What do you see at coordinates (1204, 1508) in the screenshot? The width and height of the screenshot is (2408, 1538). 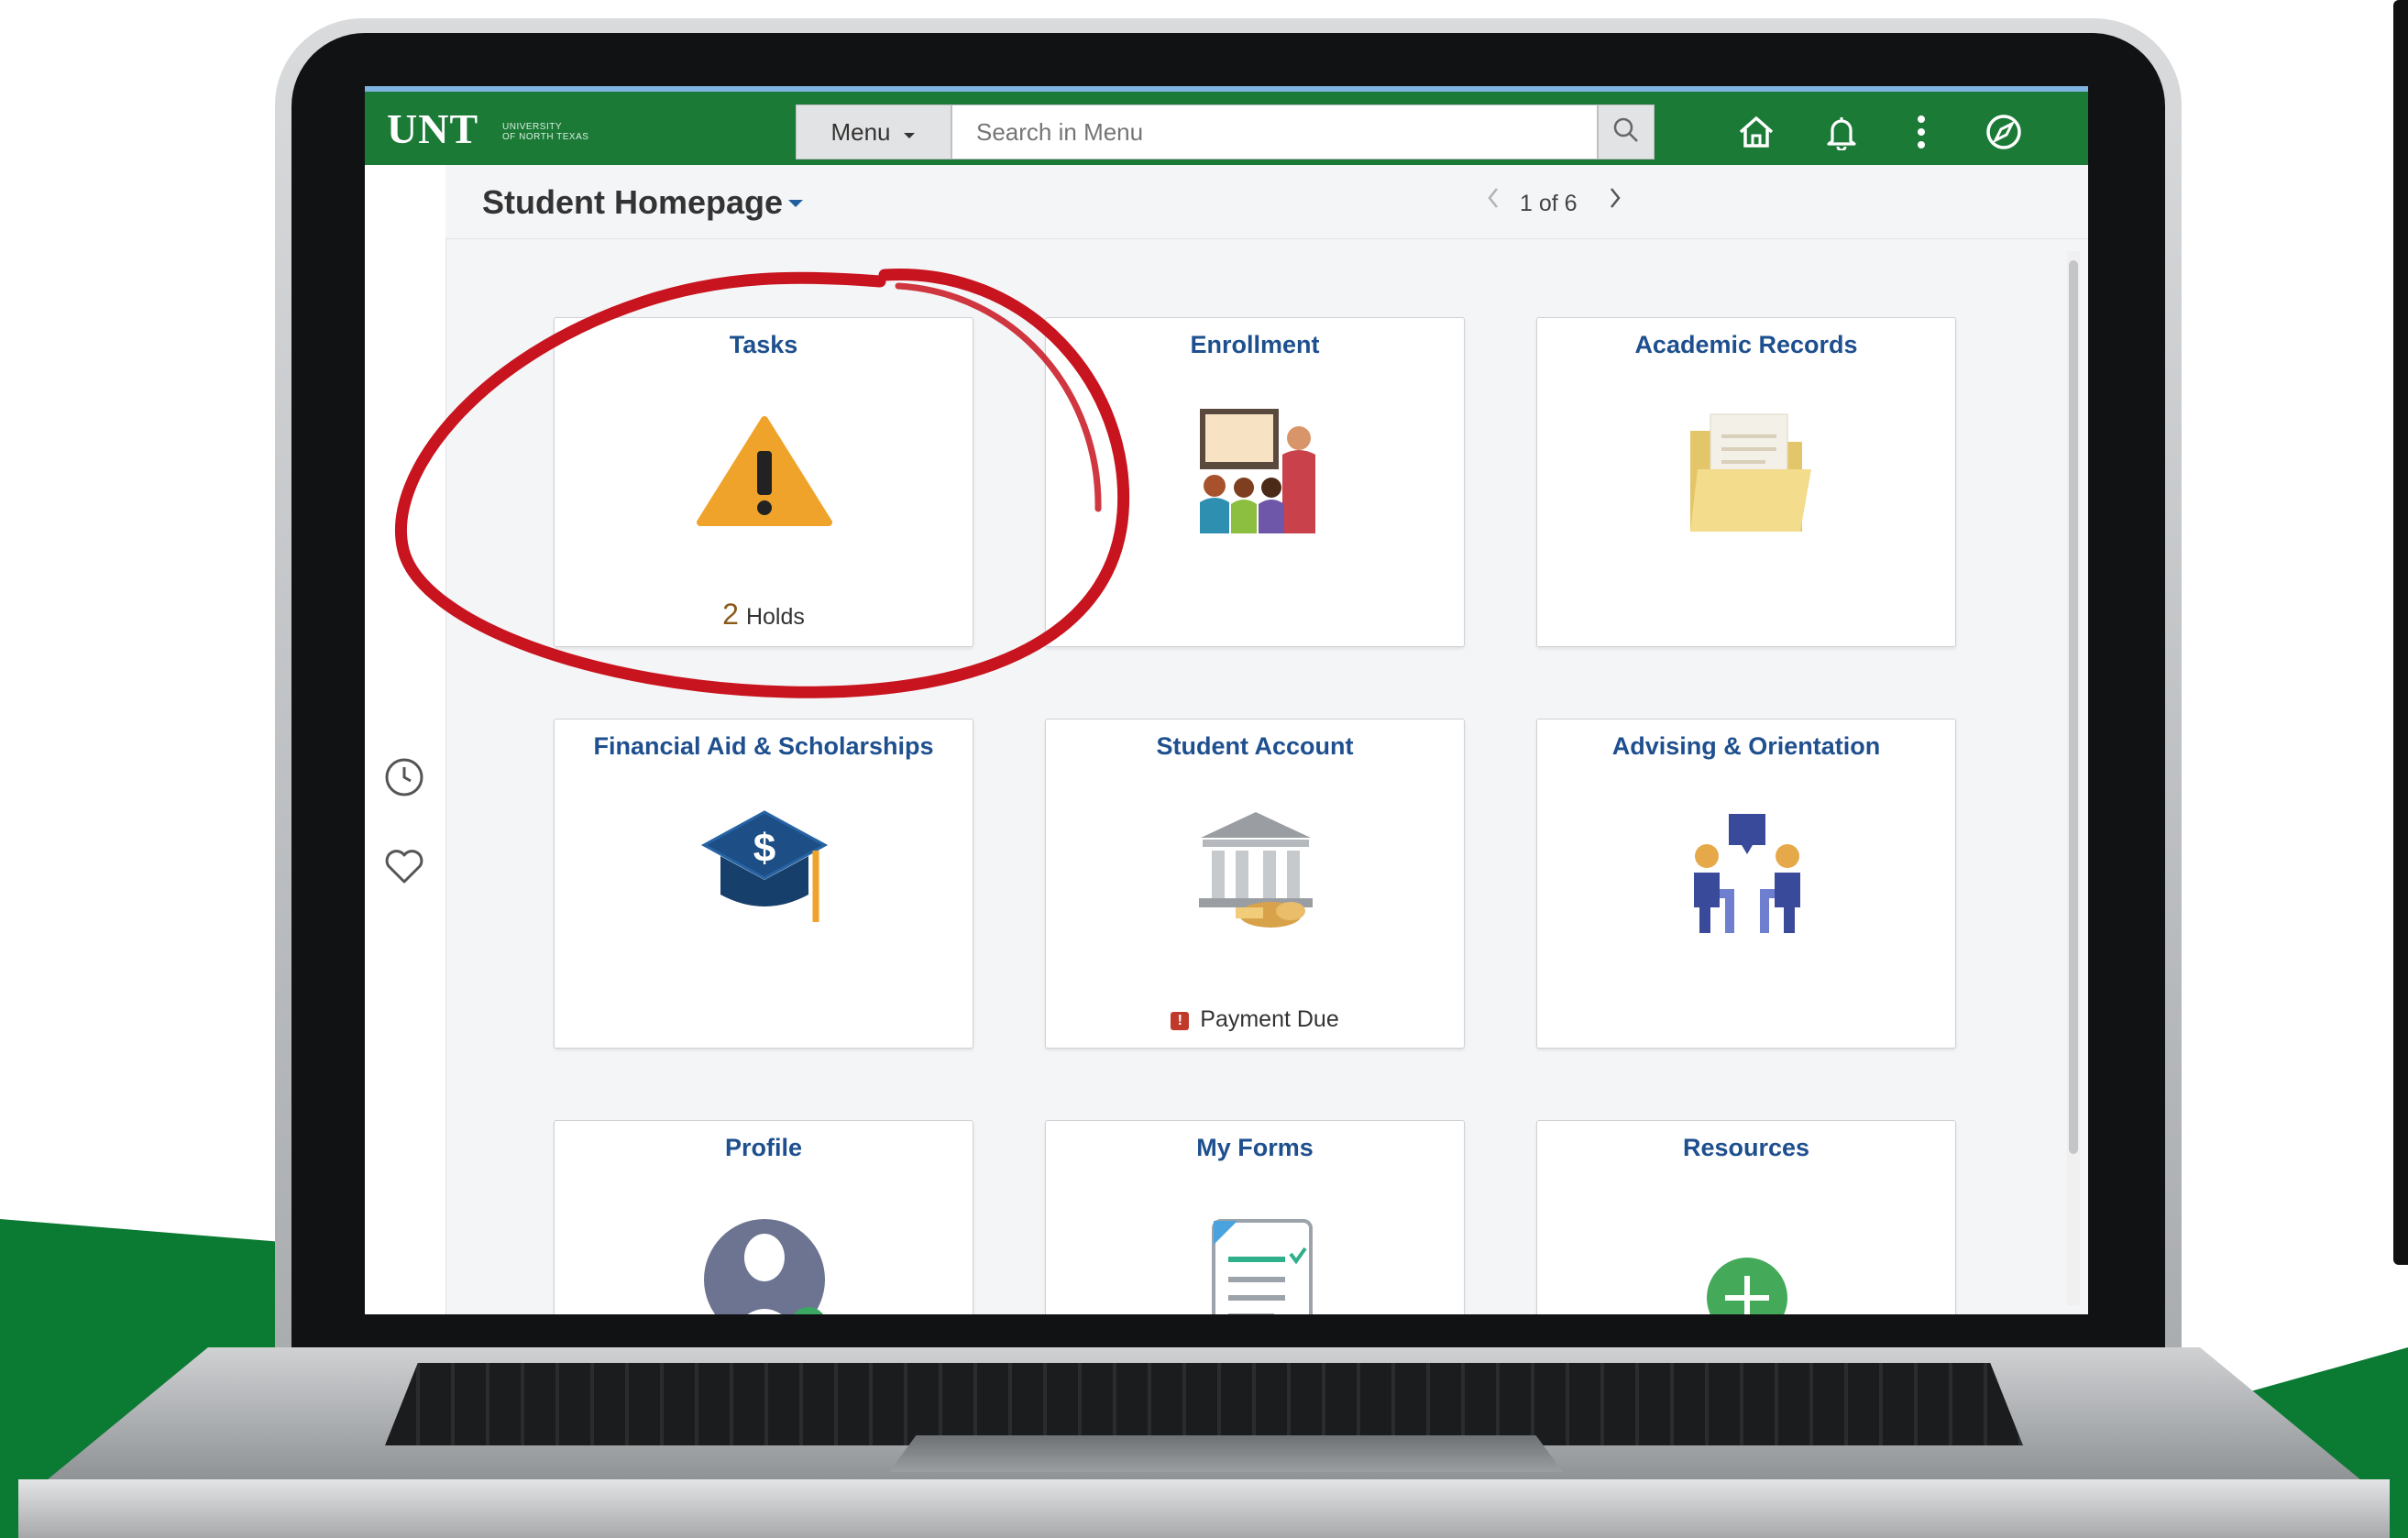 I see `laptop-base-lip` at bounding box center [1204, 1508].